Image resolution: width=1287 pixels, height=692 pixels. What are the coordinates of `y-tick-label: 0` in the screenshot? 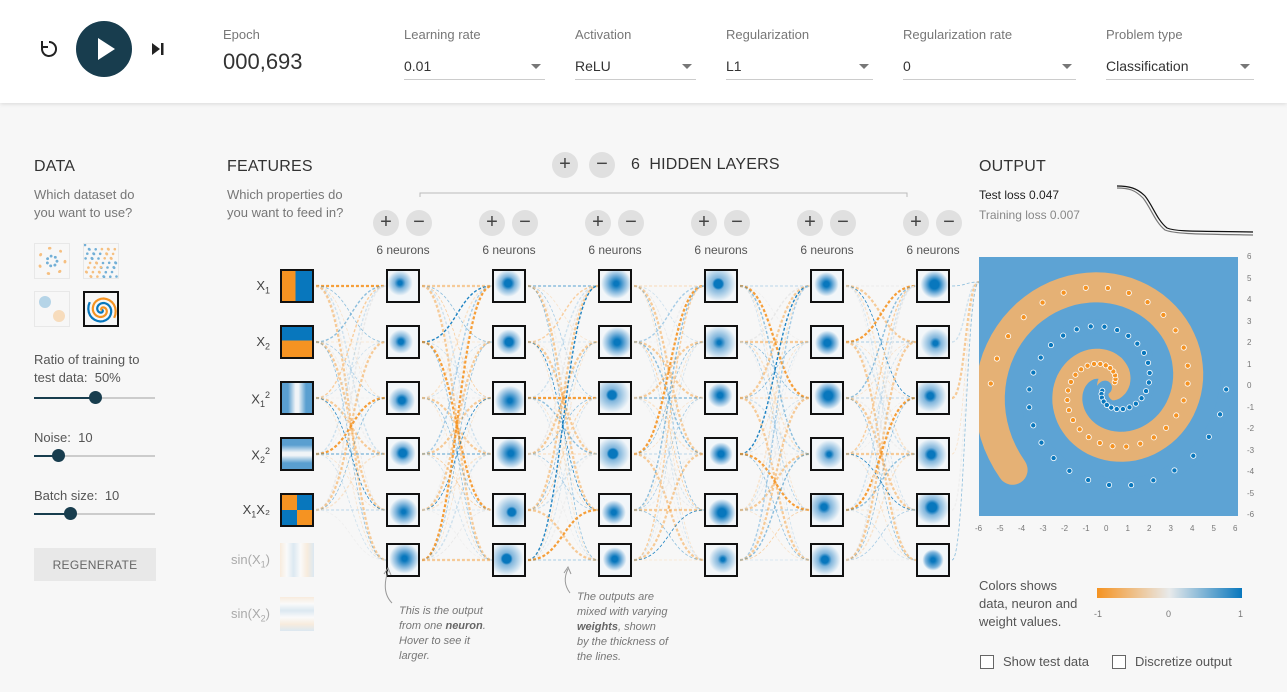 It's located at (1249, 385).